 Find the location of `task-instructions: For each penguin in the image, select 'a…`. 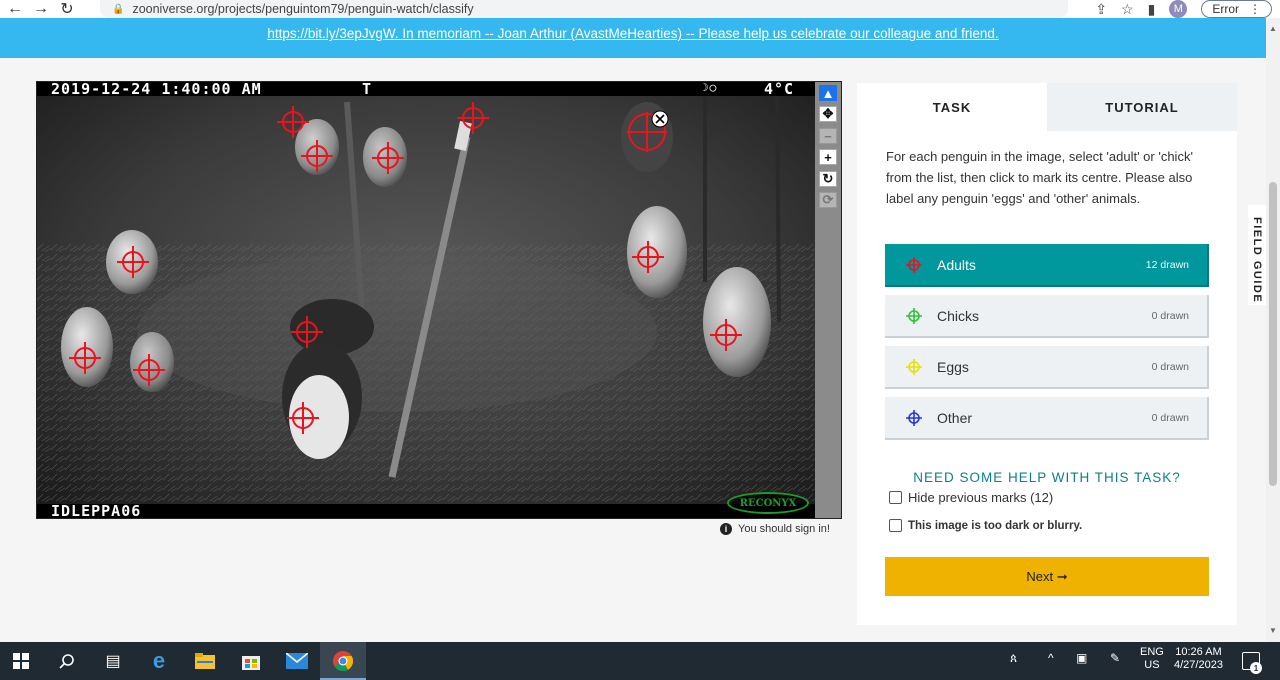

task-instructions: For each penguin in the image, select 'a… is located at coordinates (1039, 177).